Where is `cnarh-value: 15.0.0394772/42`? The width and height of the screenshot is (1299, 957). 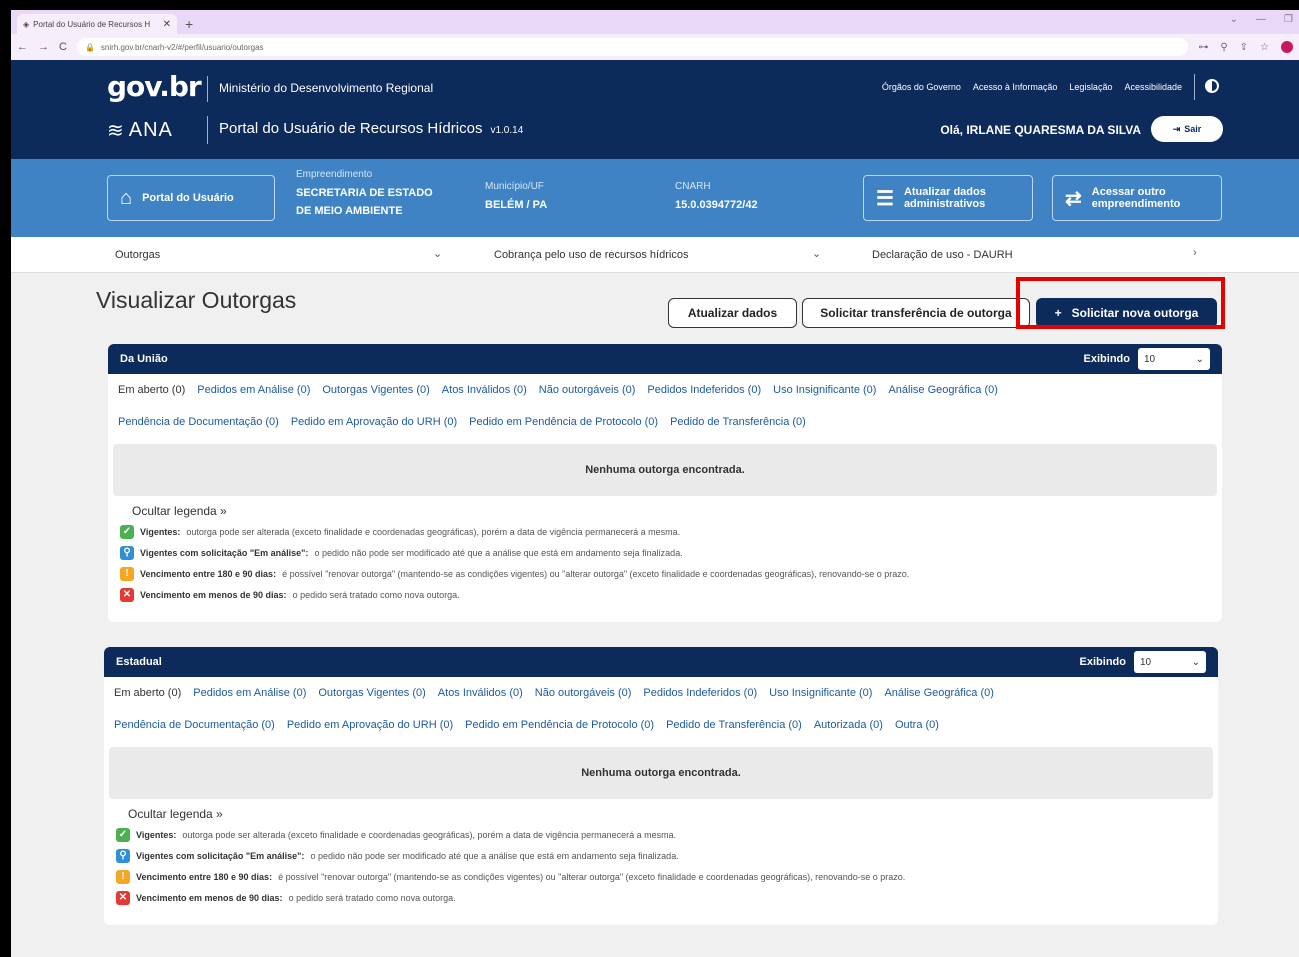 cnarh-value: 15.0.0394772/42 is located at coordinates (716, 205).